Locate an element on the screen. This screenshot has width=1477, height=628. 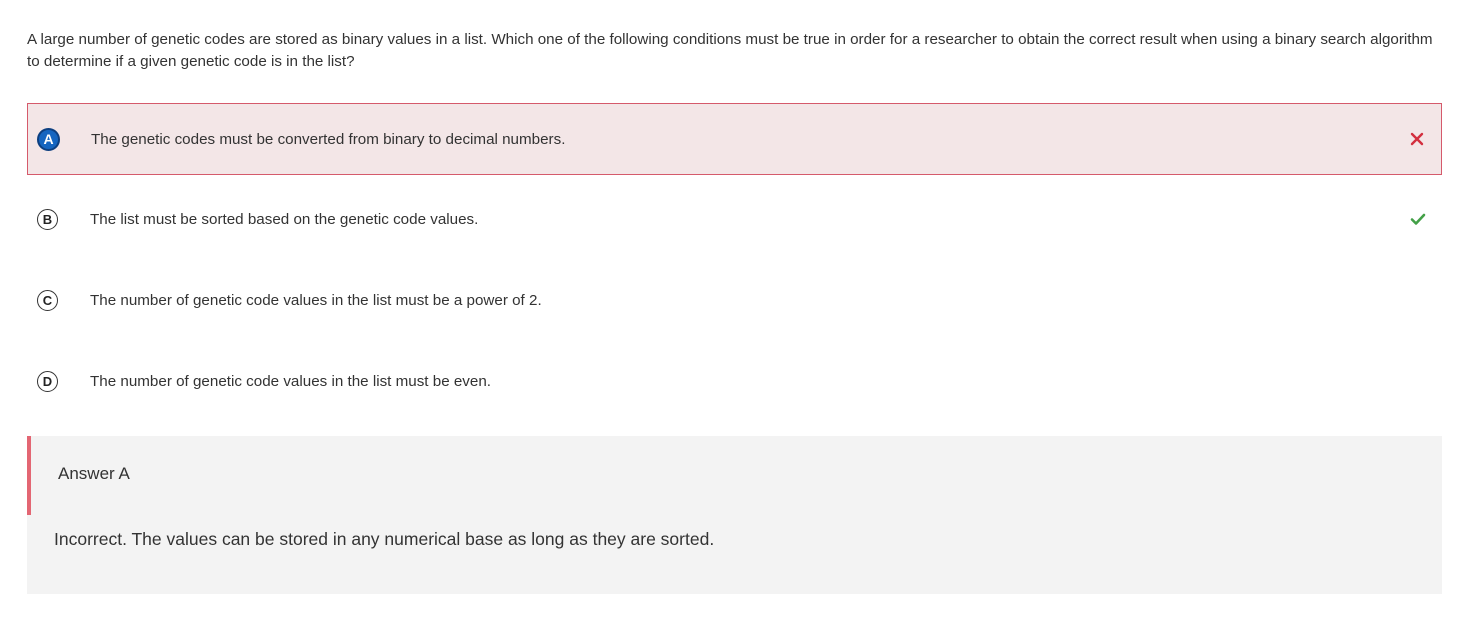
option-letter-badge: B is located at coordinates (47, 219).